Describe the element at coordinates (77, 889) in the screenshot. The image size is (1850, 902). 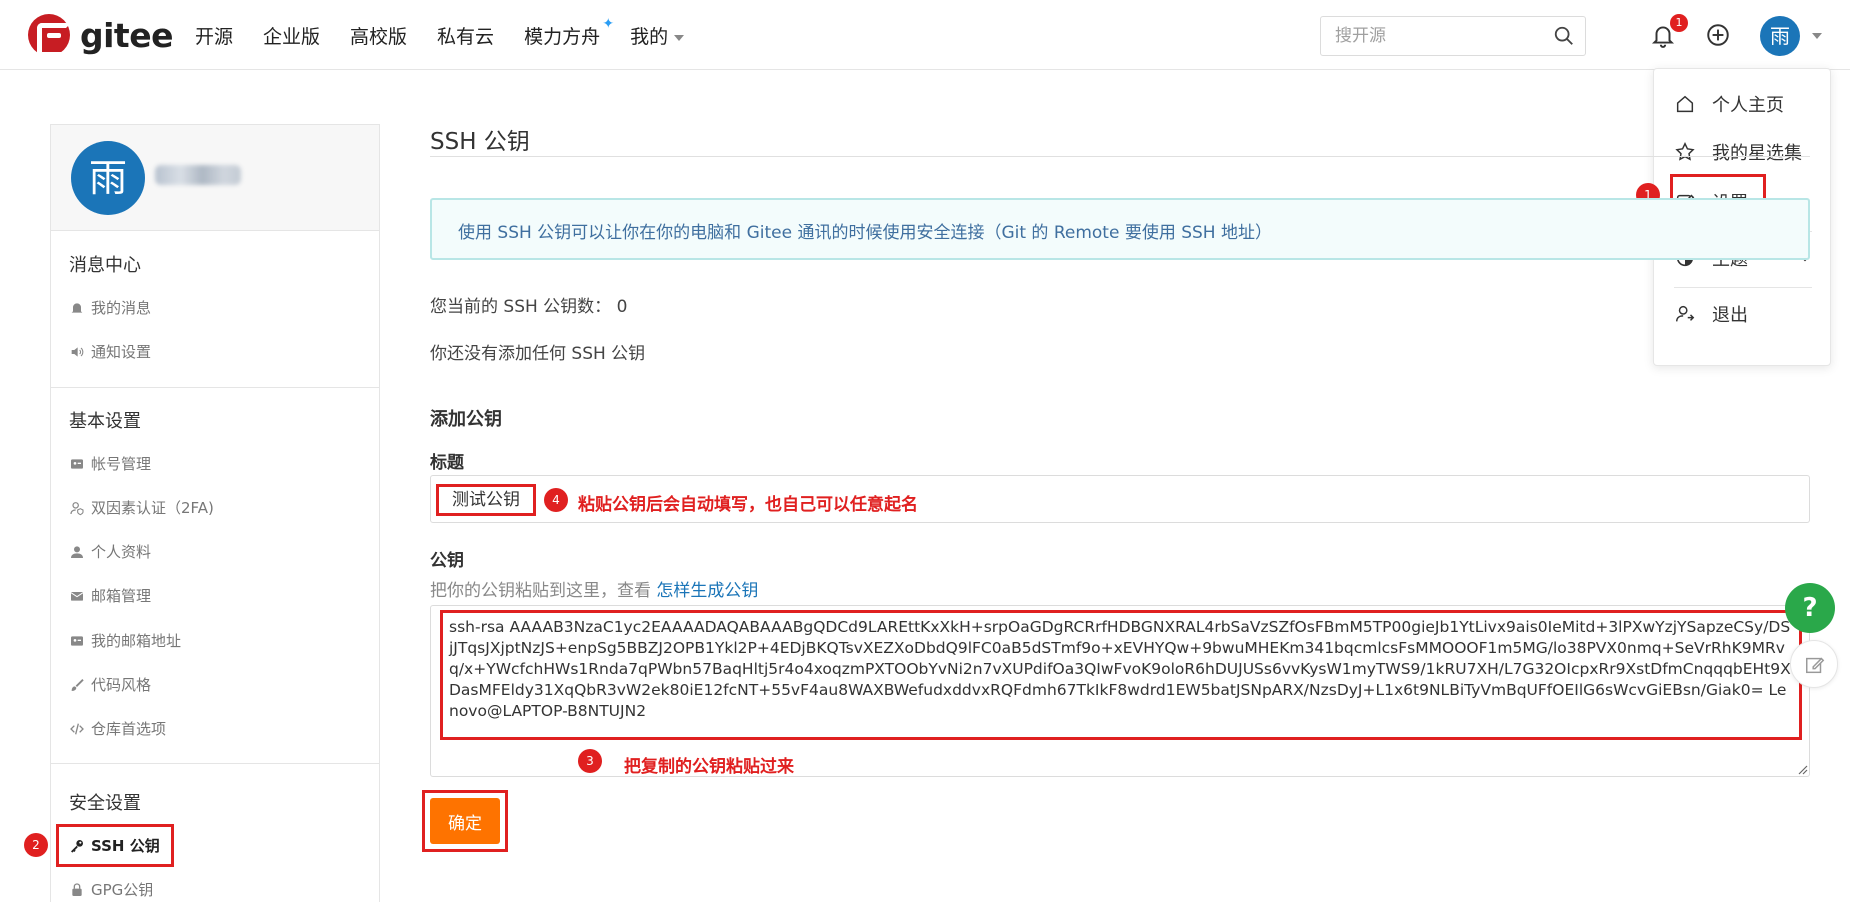
I see `lock-icon` at that location.